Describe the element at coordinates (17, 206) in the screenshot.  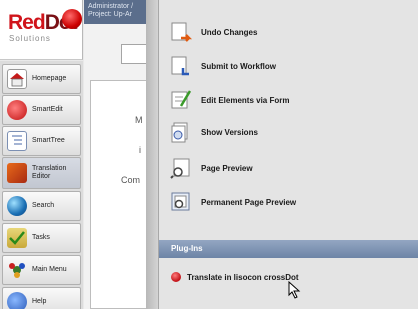
I see `search-icon` at that location.